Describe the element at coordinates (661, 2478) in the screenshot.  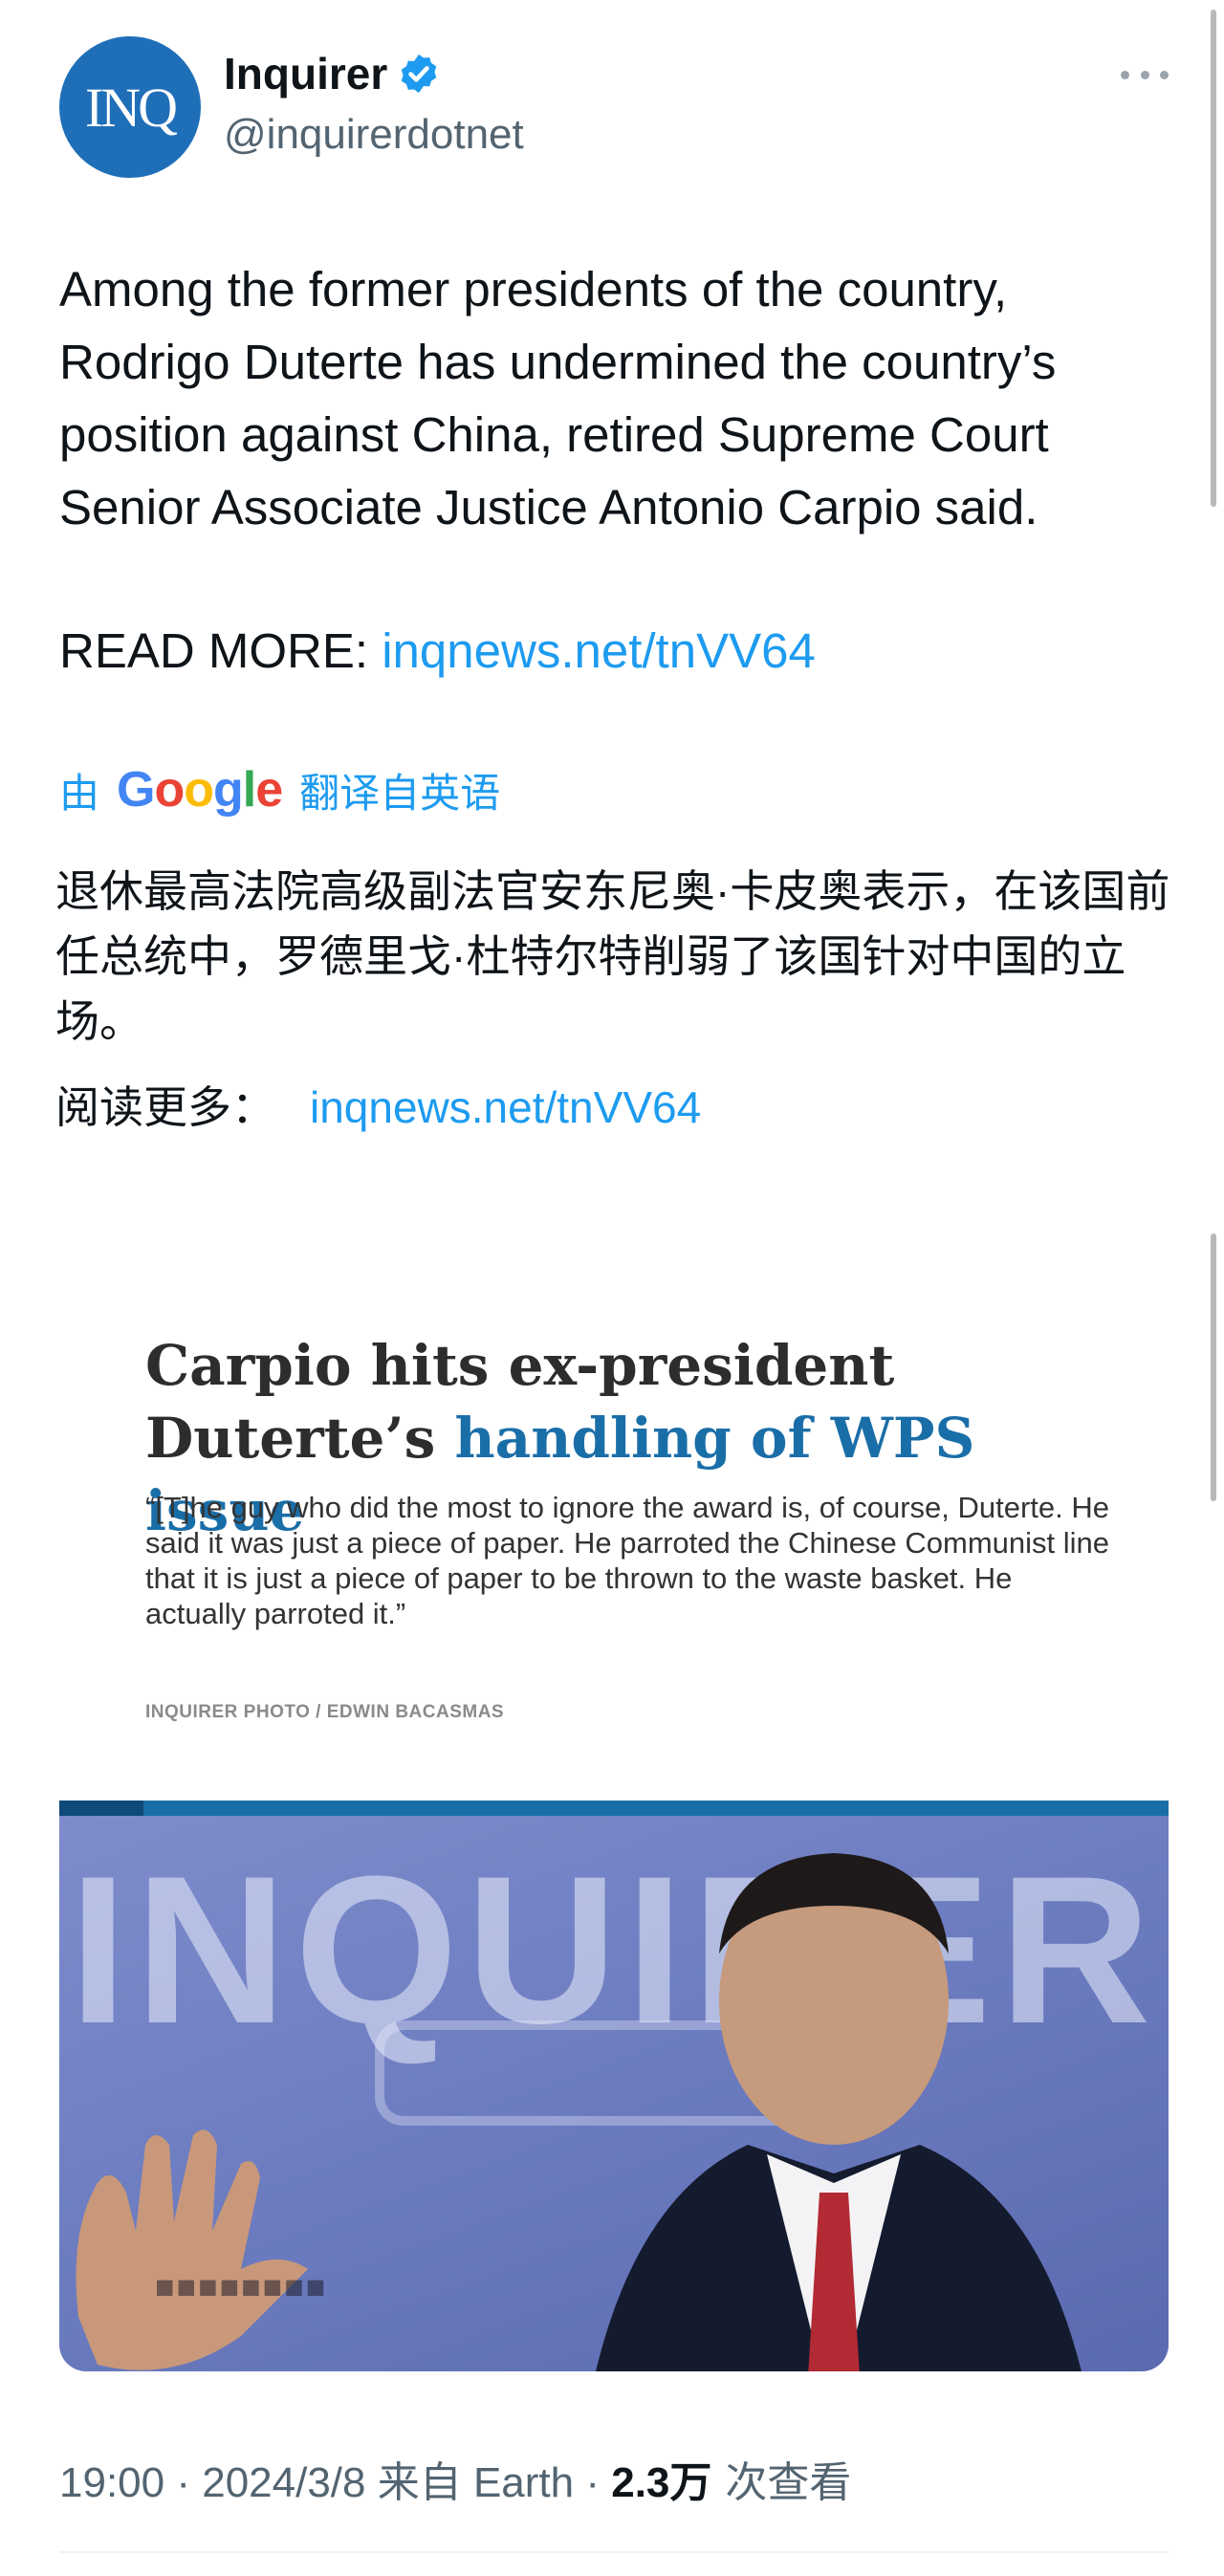
I see `views-count: 2.3万` at that location.